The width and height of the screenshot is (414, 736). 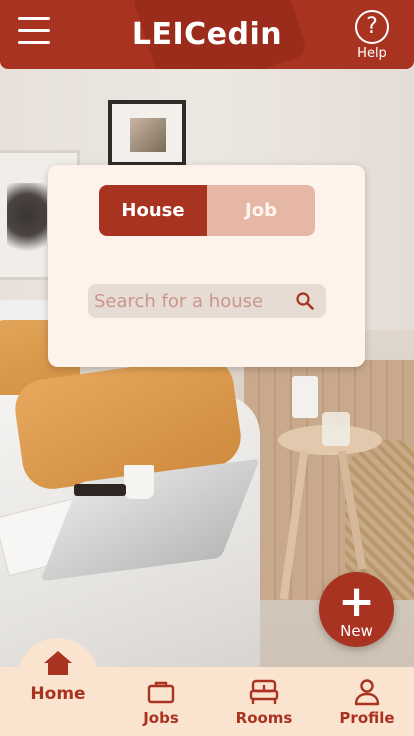 I want to click on search-box, so click(x=207, y=301).